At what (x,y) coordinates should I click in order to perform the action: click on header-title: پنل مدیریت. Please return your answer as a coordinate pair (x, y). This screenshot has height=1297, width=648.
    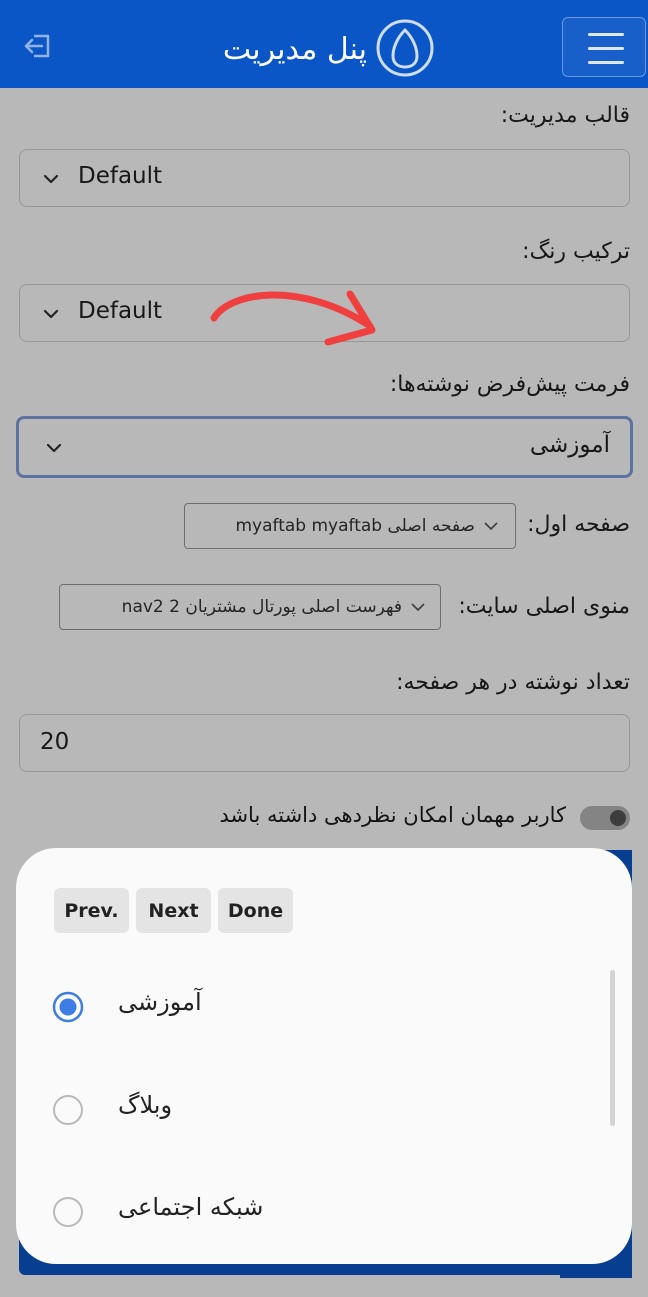
    Looking at the image, I should click on (294, 49).